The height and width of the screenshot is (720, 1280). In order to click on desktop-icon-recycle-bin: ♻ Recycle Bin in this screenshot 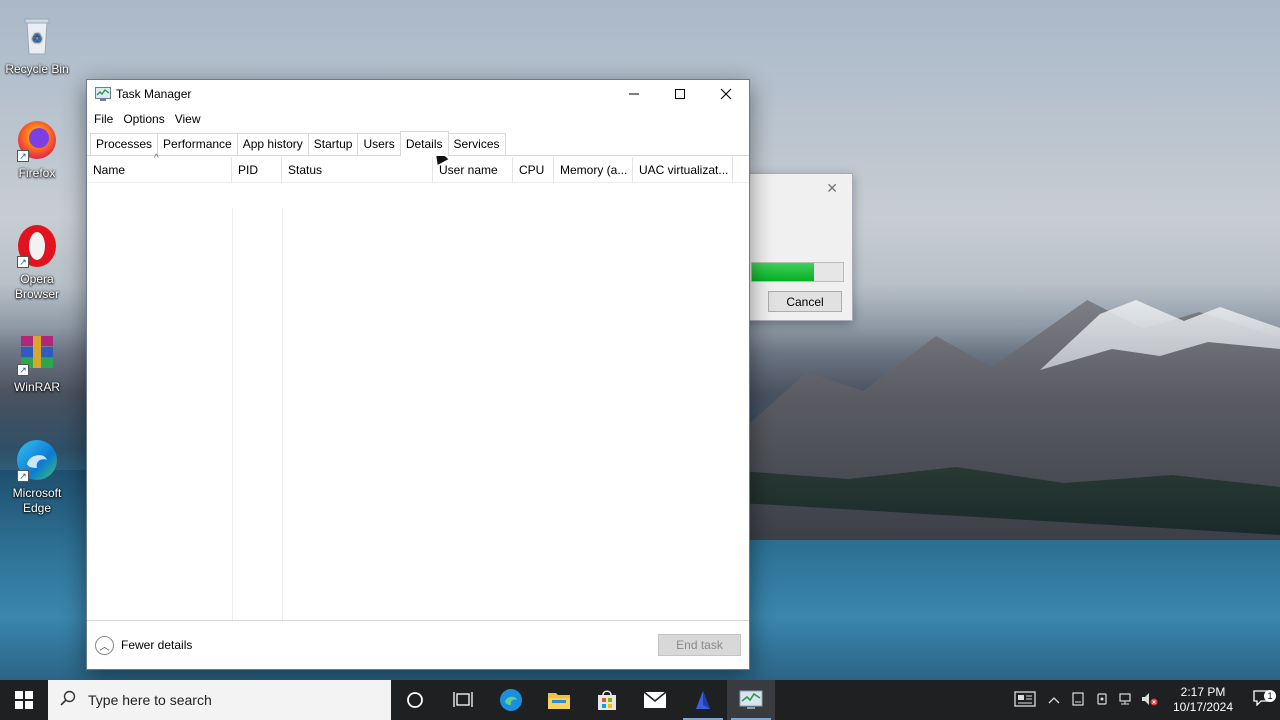, I will do `click(37, 45)`.